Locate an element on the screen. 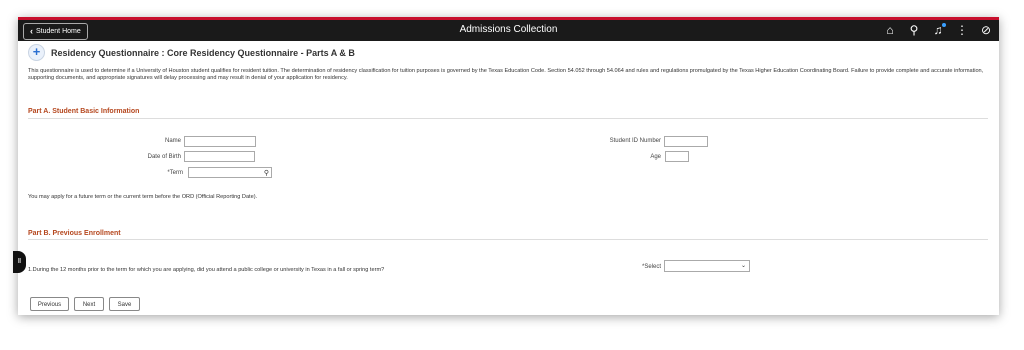  question-1-select: ⌄ is located at coordinates (707, 266).